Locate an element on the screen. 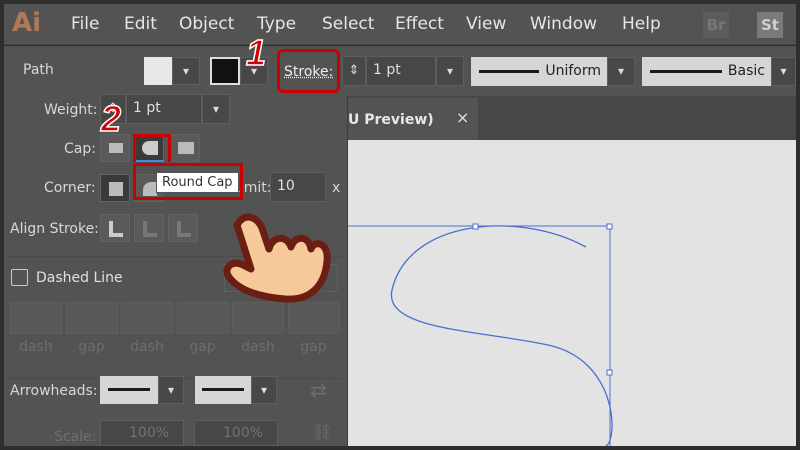  step-1-marker: 1 is located at coordinates (256, 52).